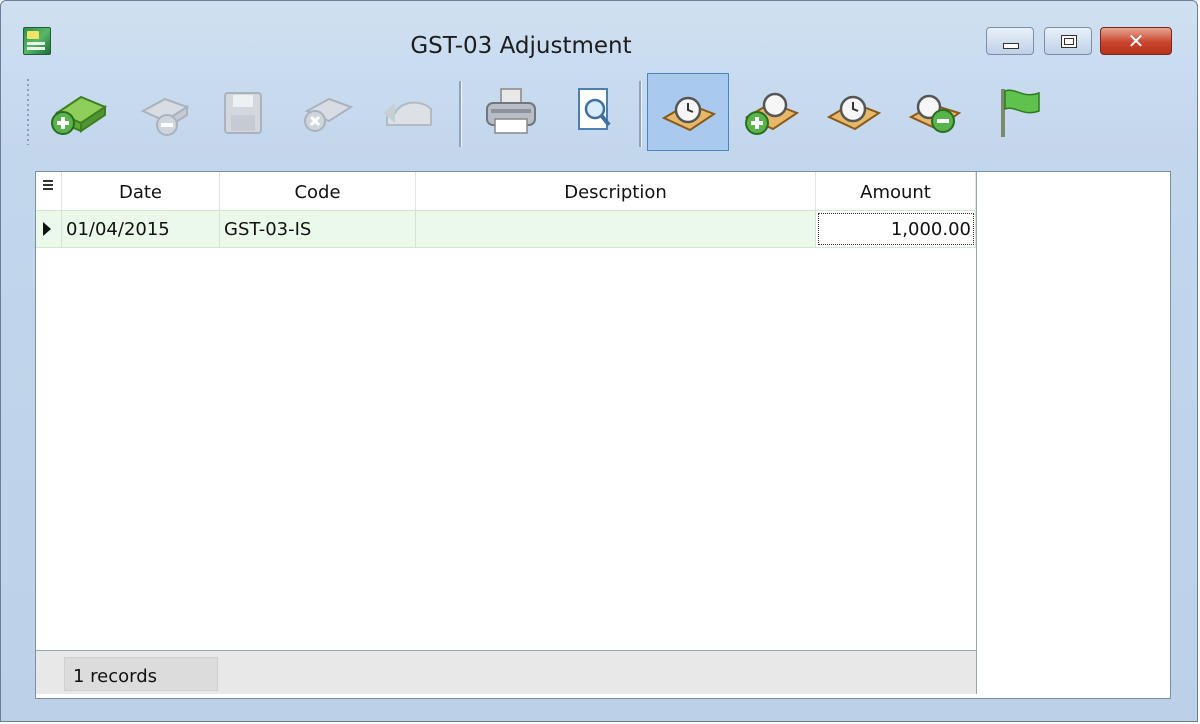 The width and height of the screenshot is (1200, 724). I want to click on clock-plus-icon, so click(772, 113).